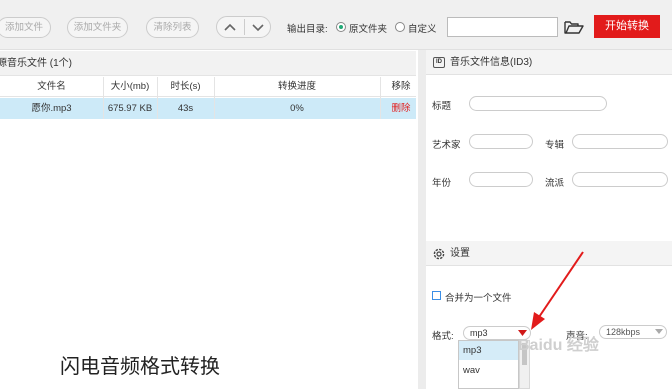 This screenshot has height=389, width=672. Describe the element at coordinates (439, 62) in the screenshot. I see `id3-icon: ID` at that location.